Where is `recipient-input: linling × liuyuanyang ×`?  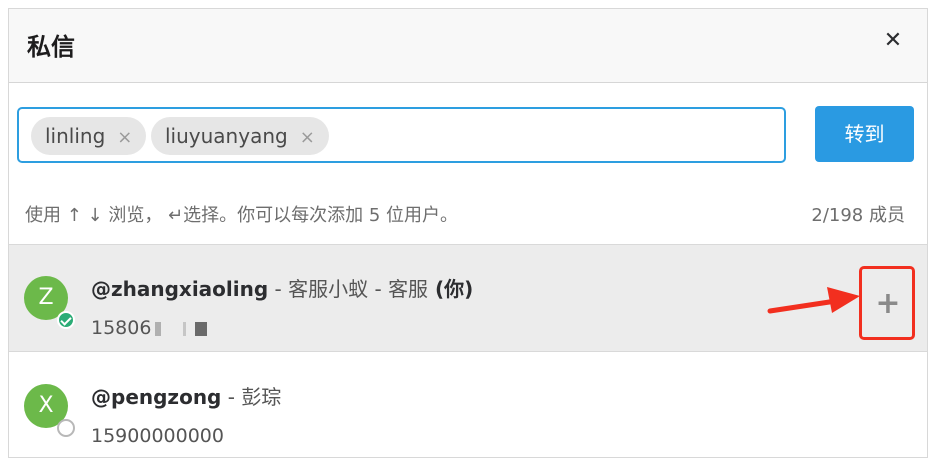 recipient-input: linling × liuyuanyang × is located at coordinates (401, 135).